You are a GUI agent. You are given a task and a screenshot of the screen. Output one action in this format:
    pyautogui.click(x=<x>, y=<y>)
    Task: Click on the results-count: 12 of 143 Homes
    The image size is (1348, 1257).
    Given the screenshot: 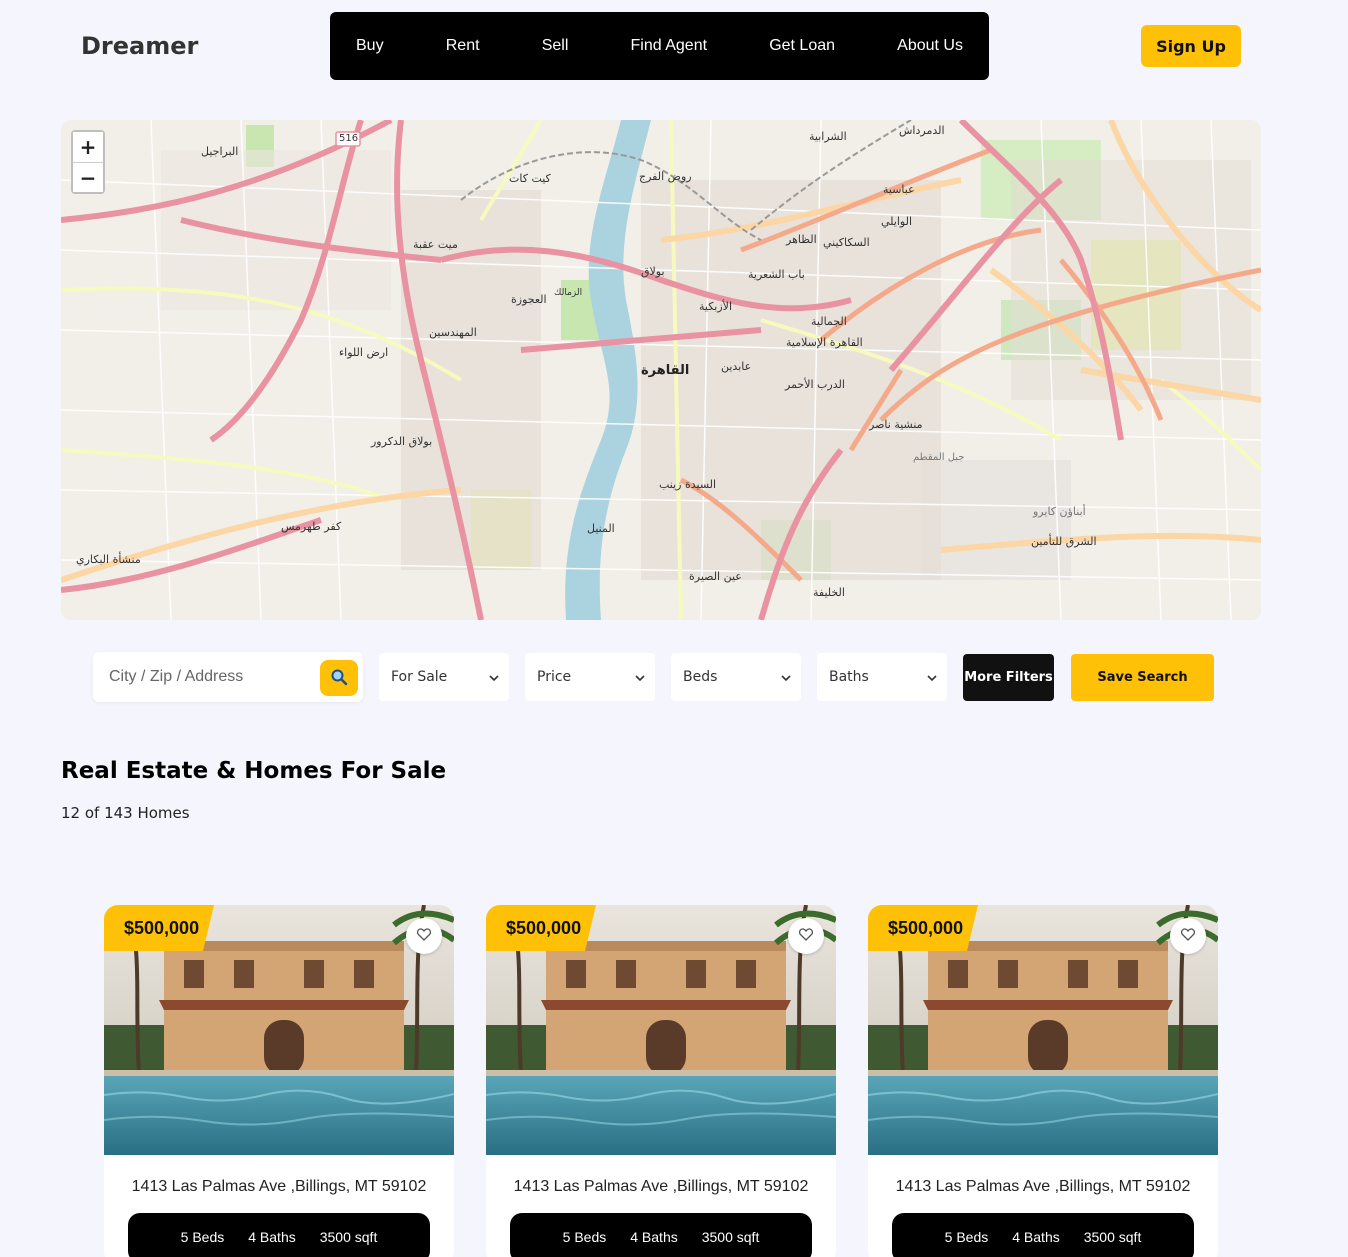 What is the action you would take?
    pyautogui.click(x=125, y=813)
    